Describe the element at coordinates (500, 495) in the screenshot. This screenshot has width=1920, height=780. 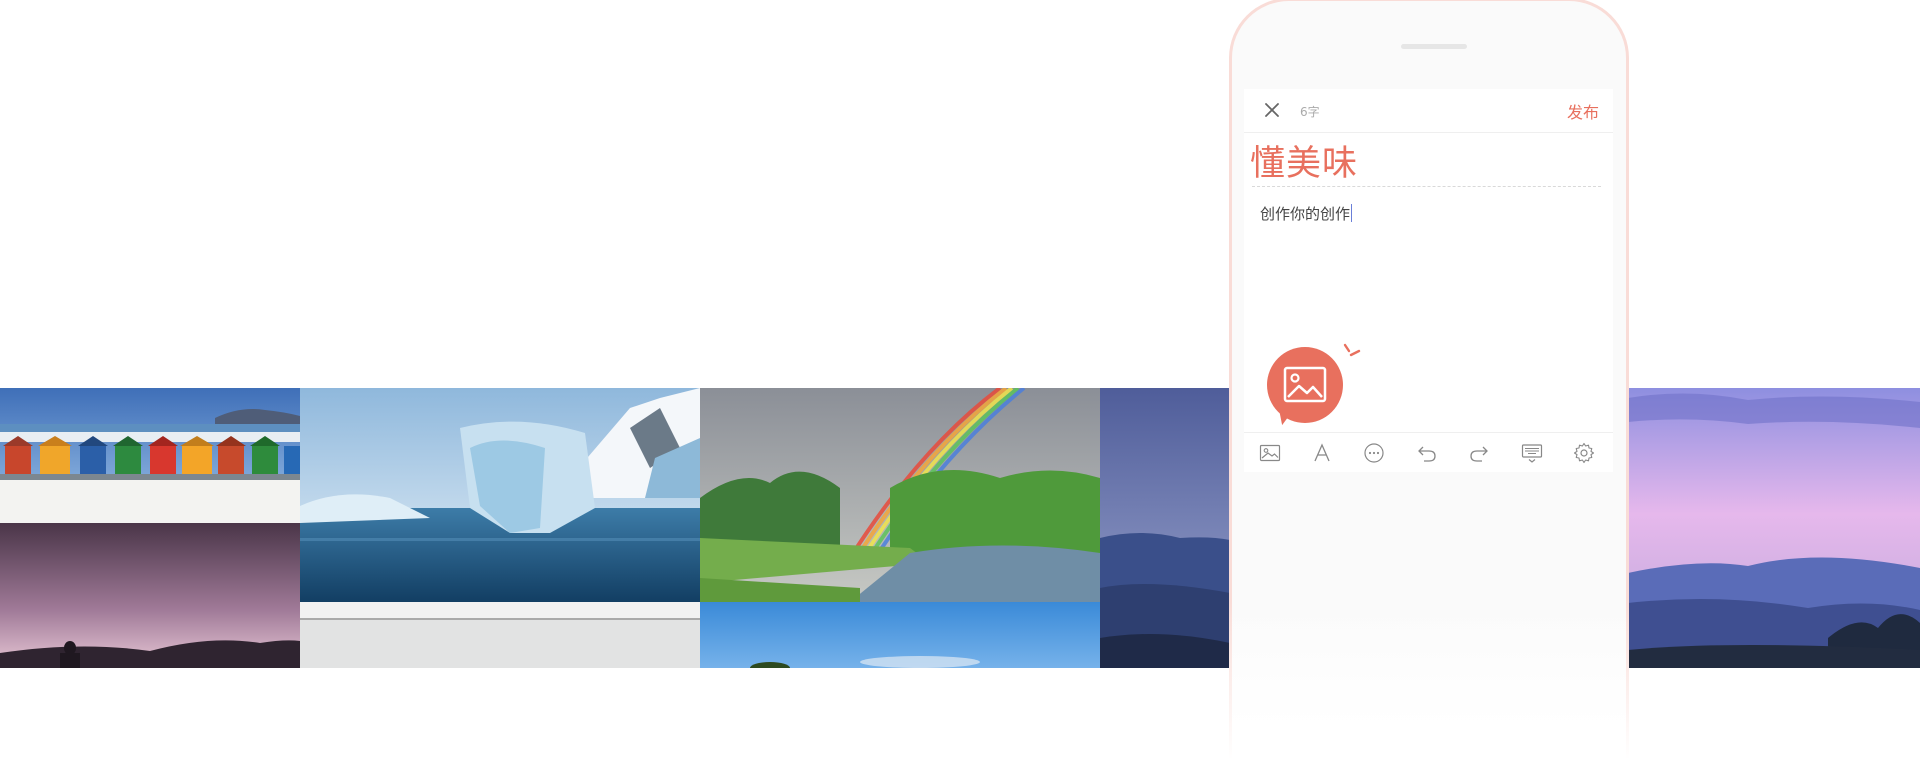
I see `photo-iceberg` at that location.